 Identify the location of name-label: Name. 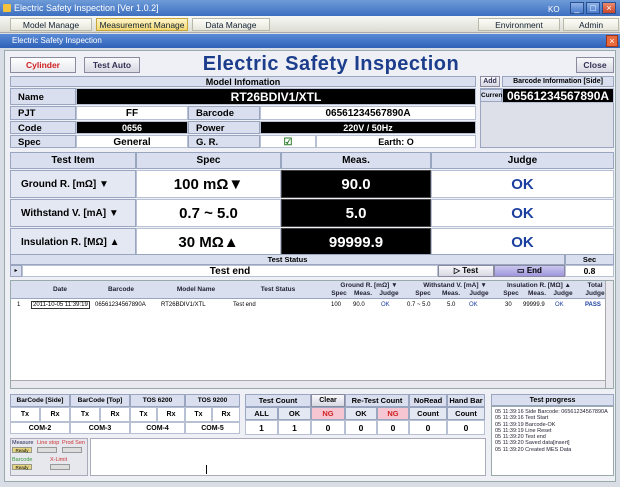
(43, 96).